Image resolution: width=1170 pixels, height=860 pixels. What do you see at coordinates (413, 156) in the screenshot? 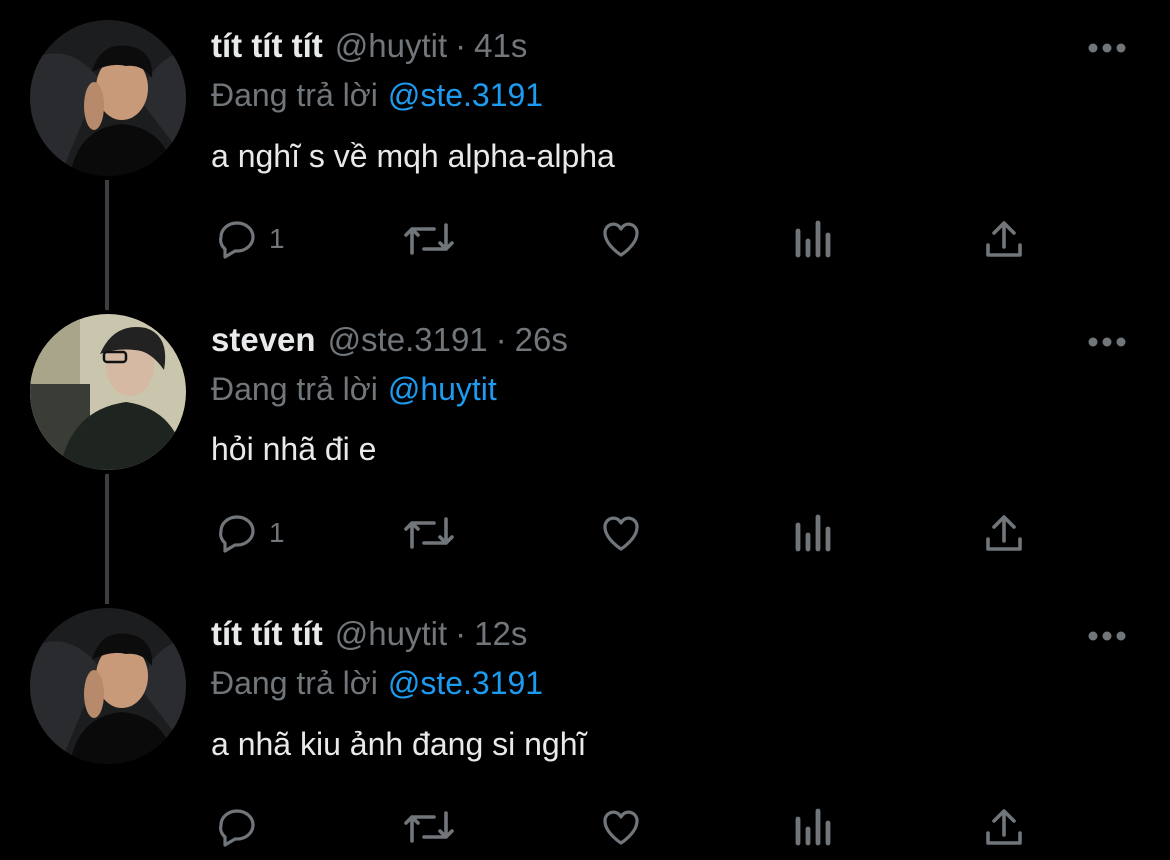
I see `tweet-text: a nghĩ s về mqh alpha-alpha` at bounding box center [413, 156].